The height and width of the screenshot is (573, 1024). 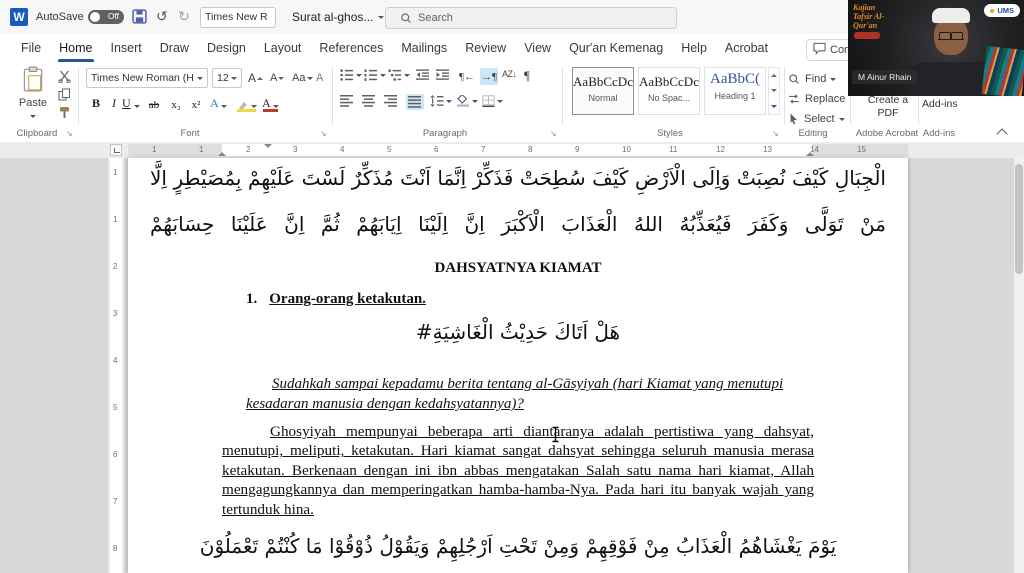 I want to click on select-button: Select, so click(x=816, y=119).